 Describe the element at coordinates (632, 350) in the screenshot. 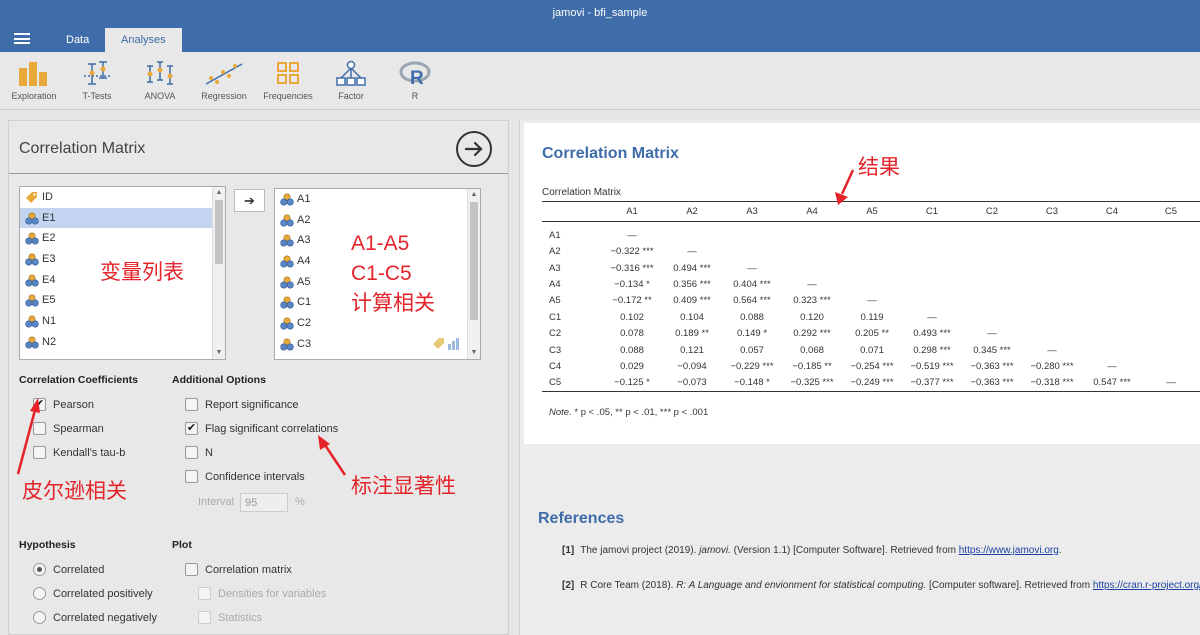

I see `correlation-cell: 0.088` at that location.